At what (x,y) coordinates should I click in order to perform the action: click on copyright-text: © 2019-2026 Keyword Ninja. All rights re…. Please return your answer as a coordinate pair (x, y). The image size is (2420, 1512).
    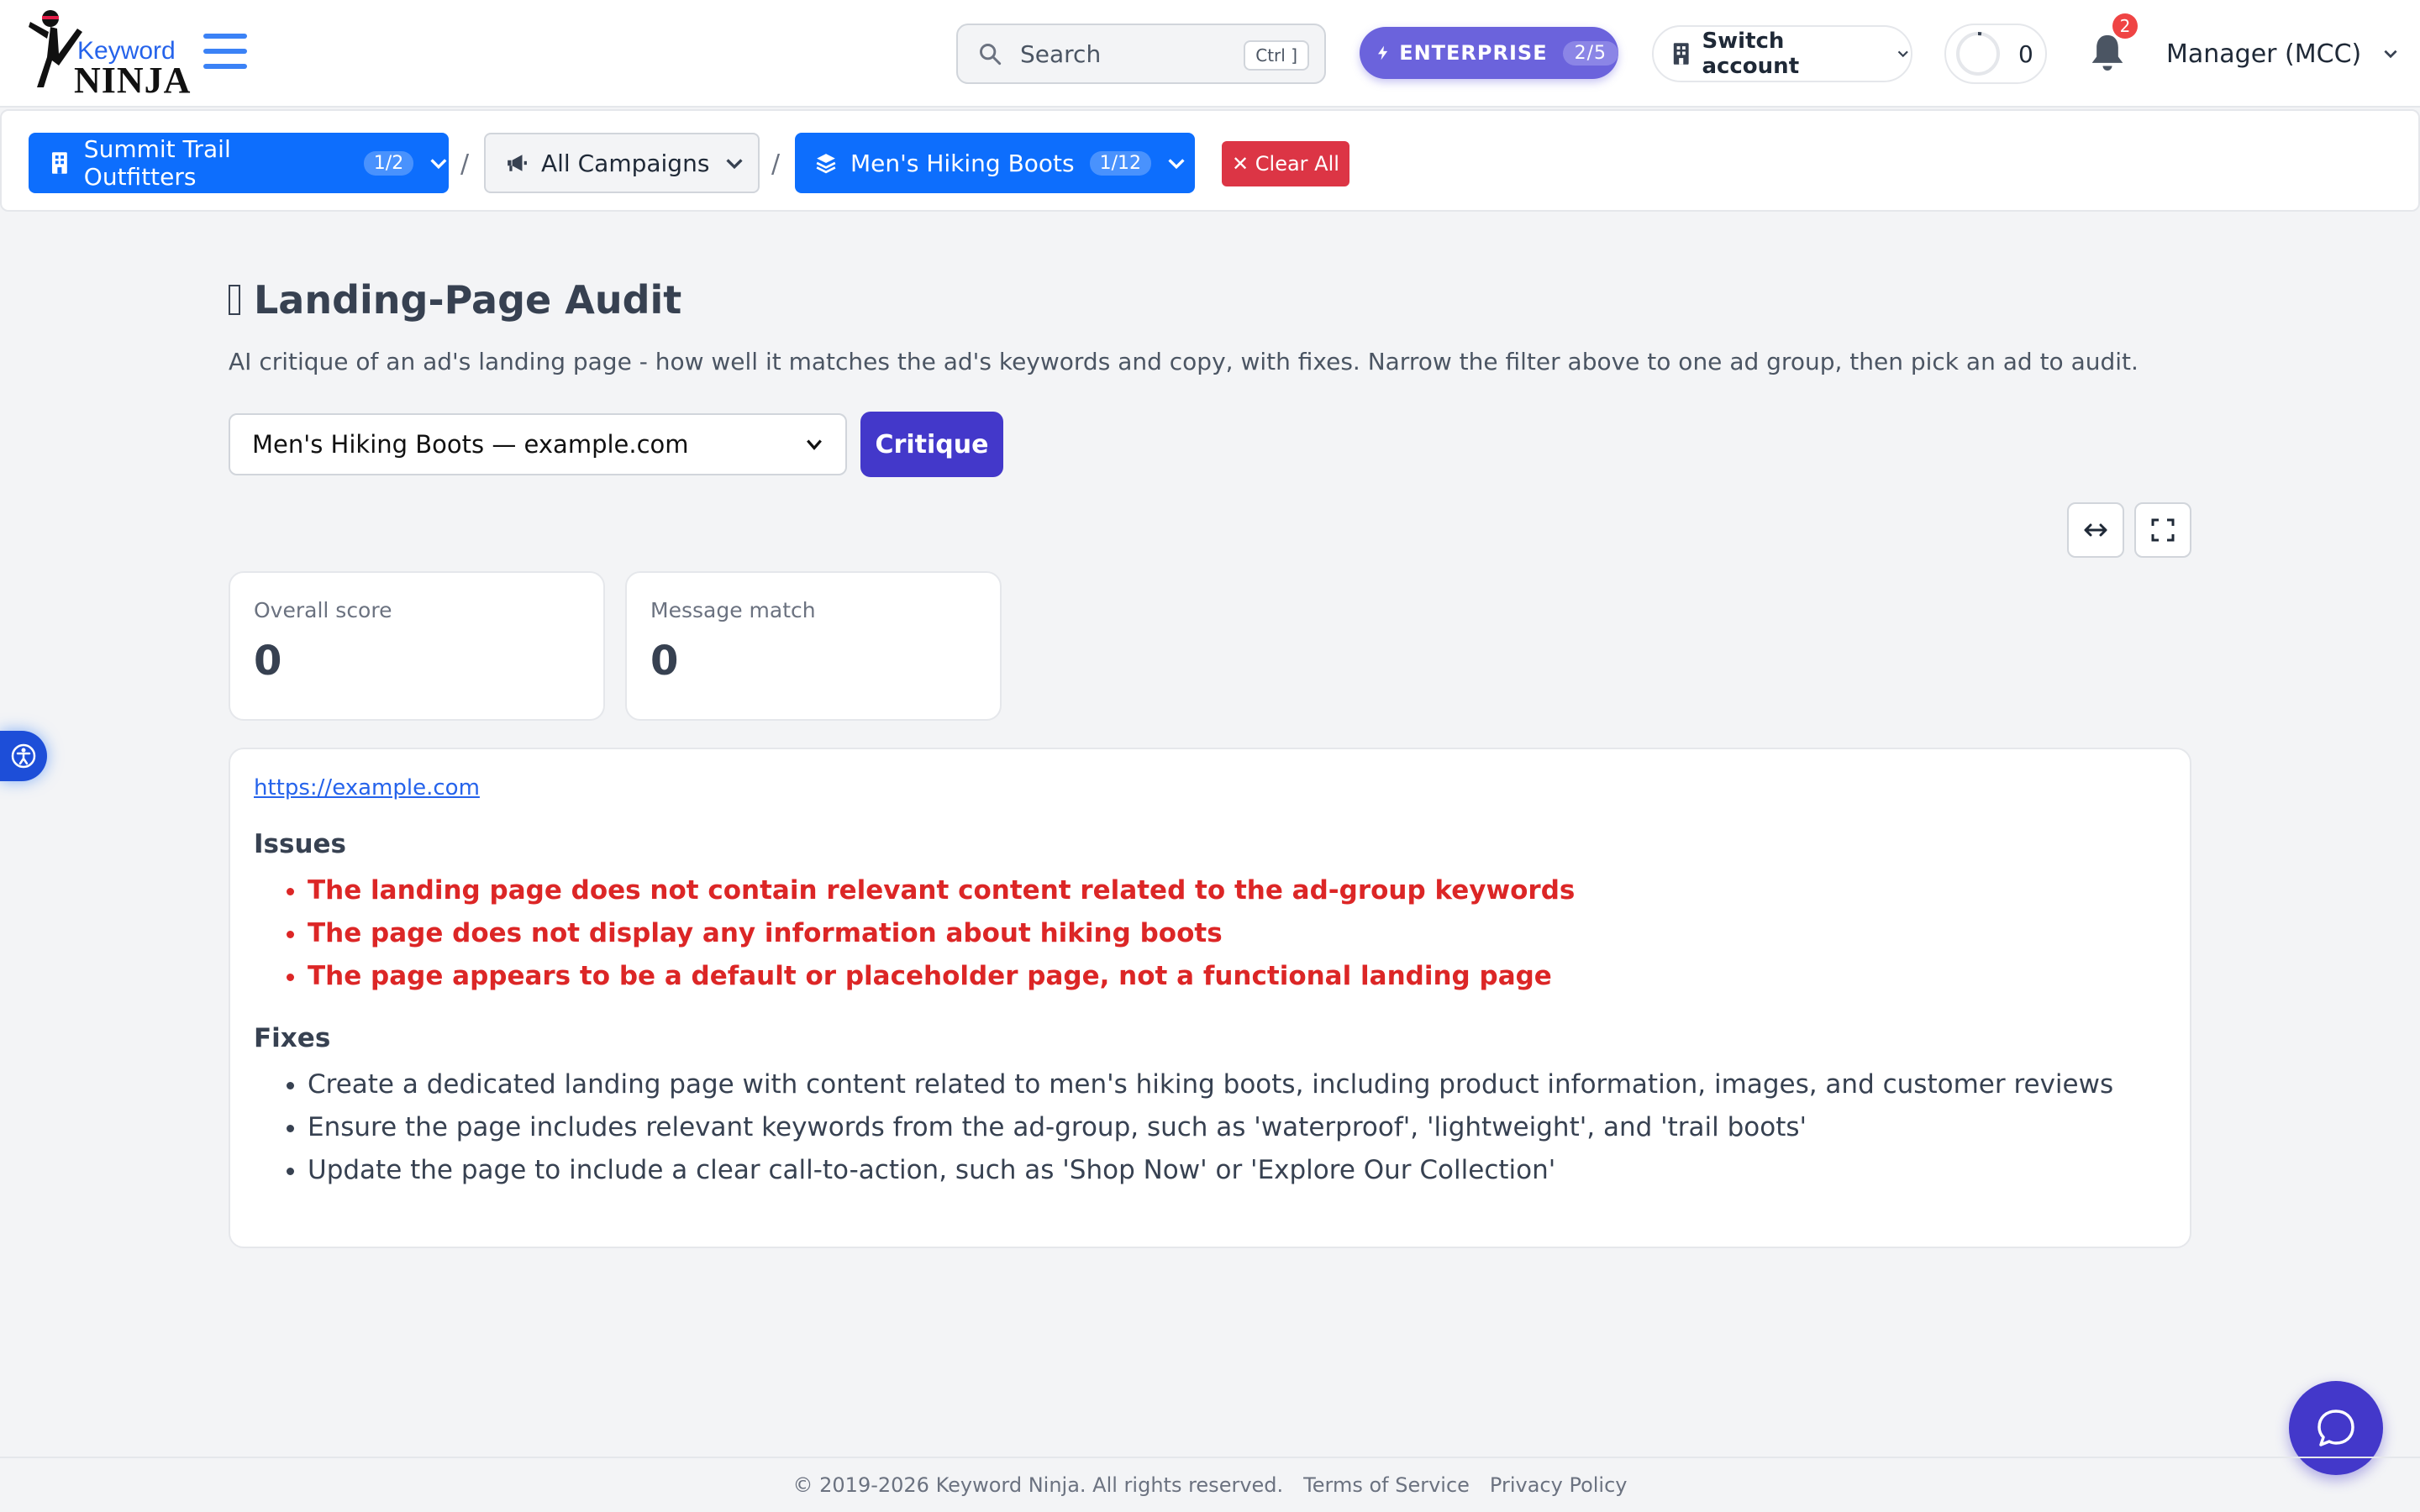
    Looking at the image, I should click on (1038, 1485).